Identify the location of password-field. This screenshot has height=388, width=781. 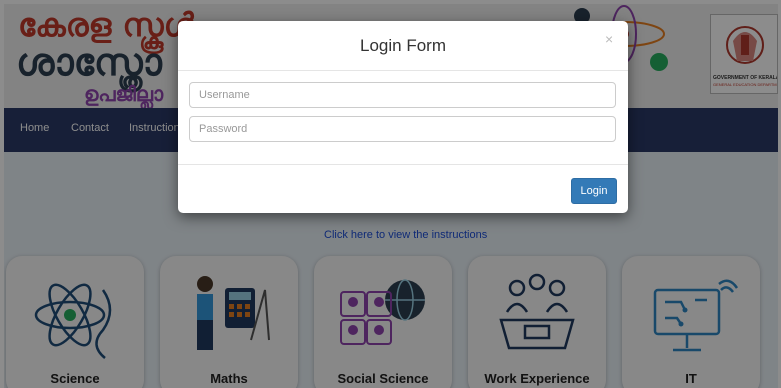
(402, 129).